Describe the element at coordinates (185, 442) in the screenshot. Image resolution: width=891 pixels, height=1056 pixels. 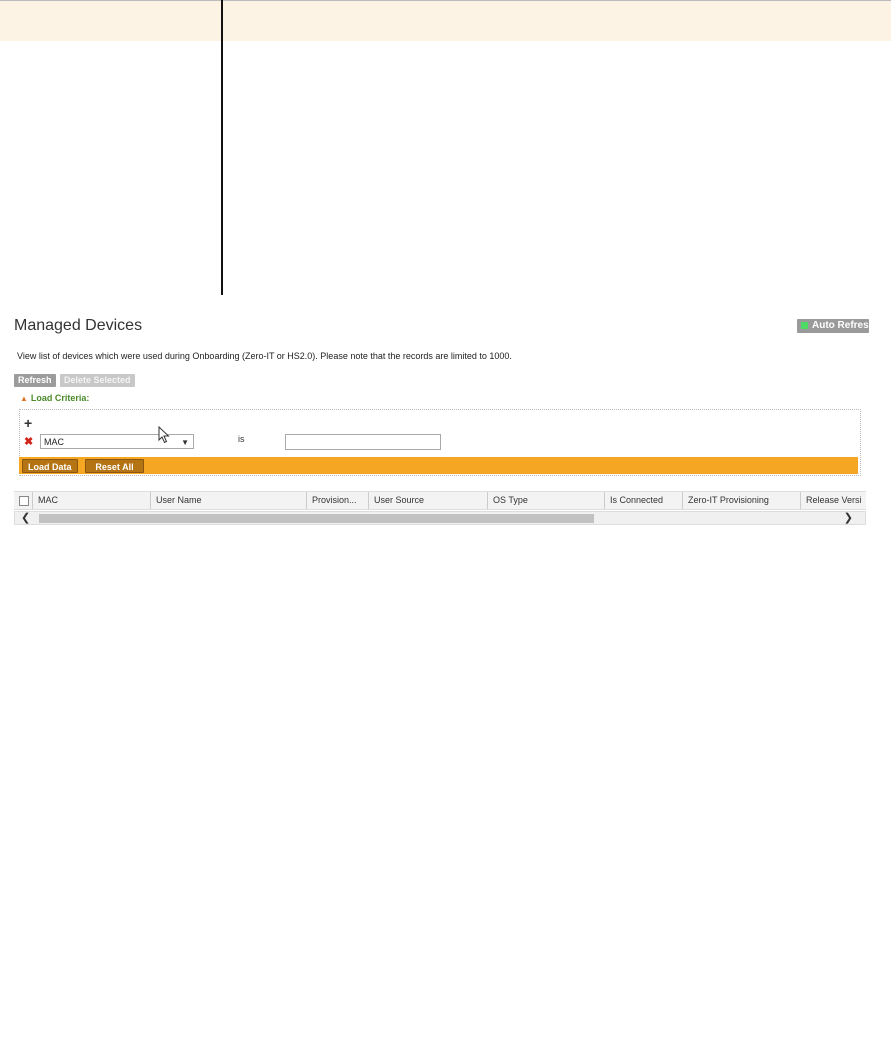
I see `dropdown-arrow-icon: ▼` at that location.